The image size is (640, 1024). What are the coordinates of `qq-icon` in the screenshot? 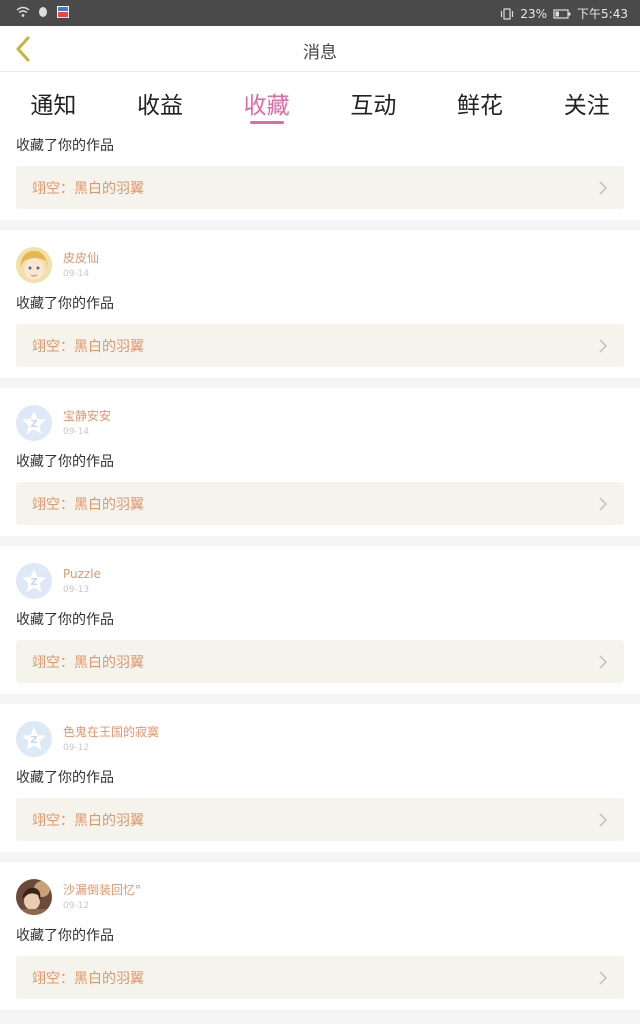 It's located at (43, 12).